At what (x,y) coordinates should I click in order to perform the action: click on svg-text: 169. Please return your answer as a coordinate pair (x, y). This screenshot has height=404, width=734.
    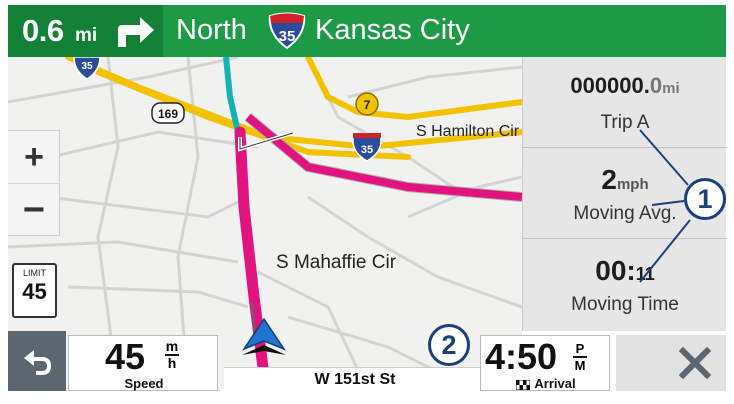
    Looking at the image, I should click on (168, 114).